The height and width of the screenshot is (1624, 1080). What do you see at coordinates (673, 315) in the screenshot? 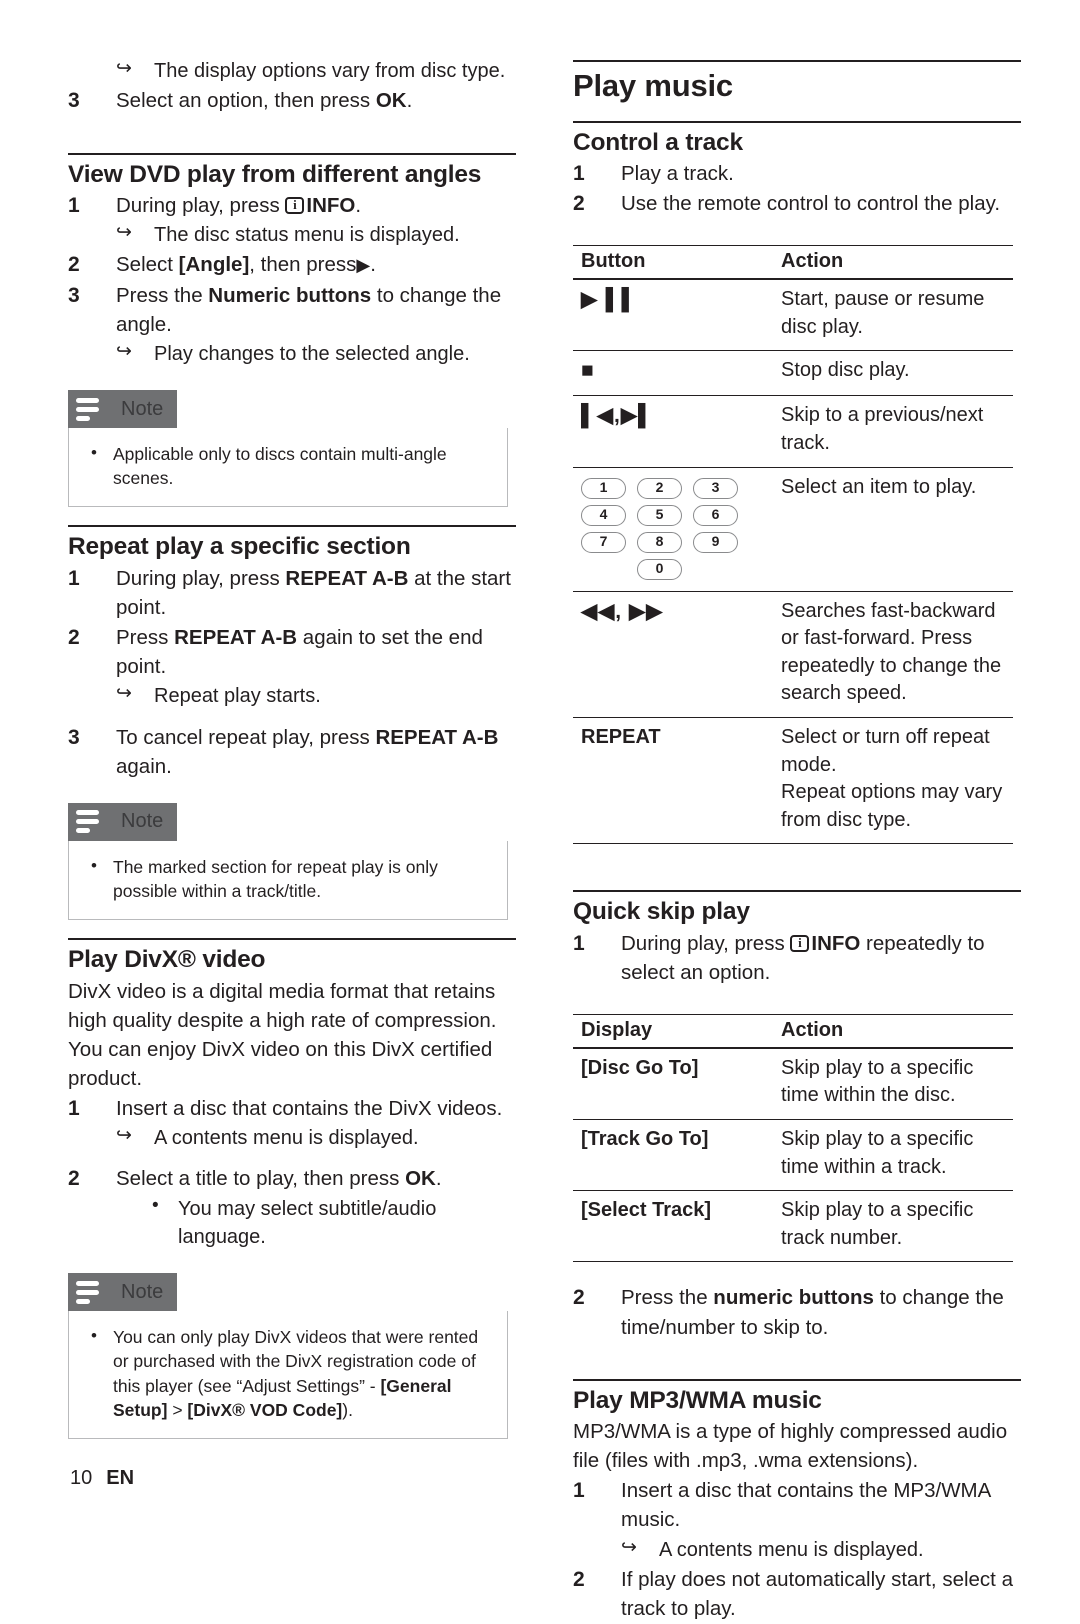
I see `play-pause-icon: ▶▐▐` at bounding box center [673, 315].